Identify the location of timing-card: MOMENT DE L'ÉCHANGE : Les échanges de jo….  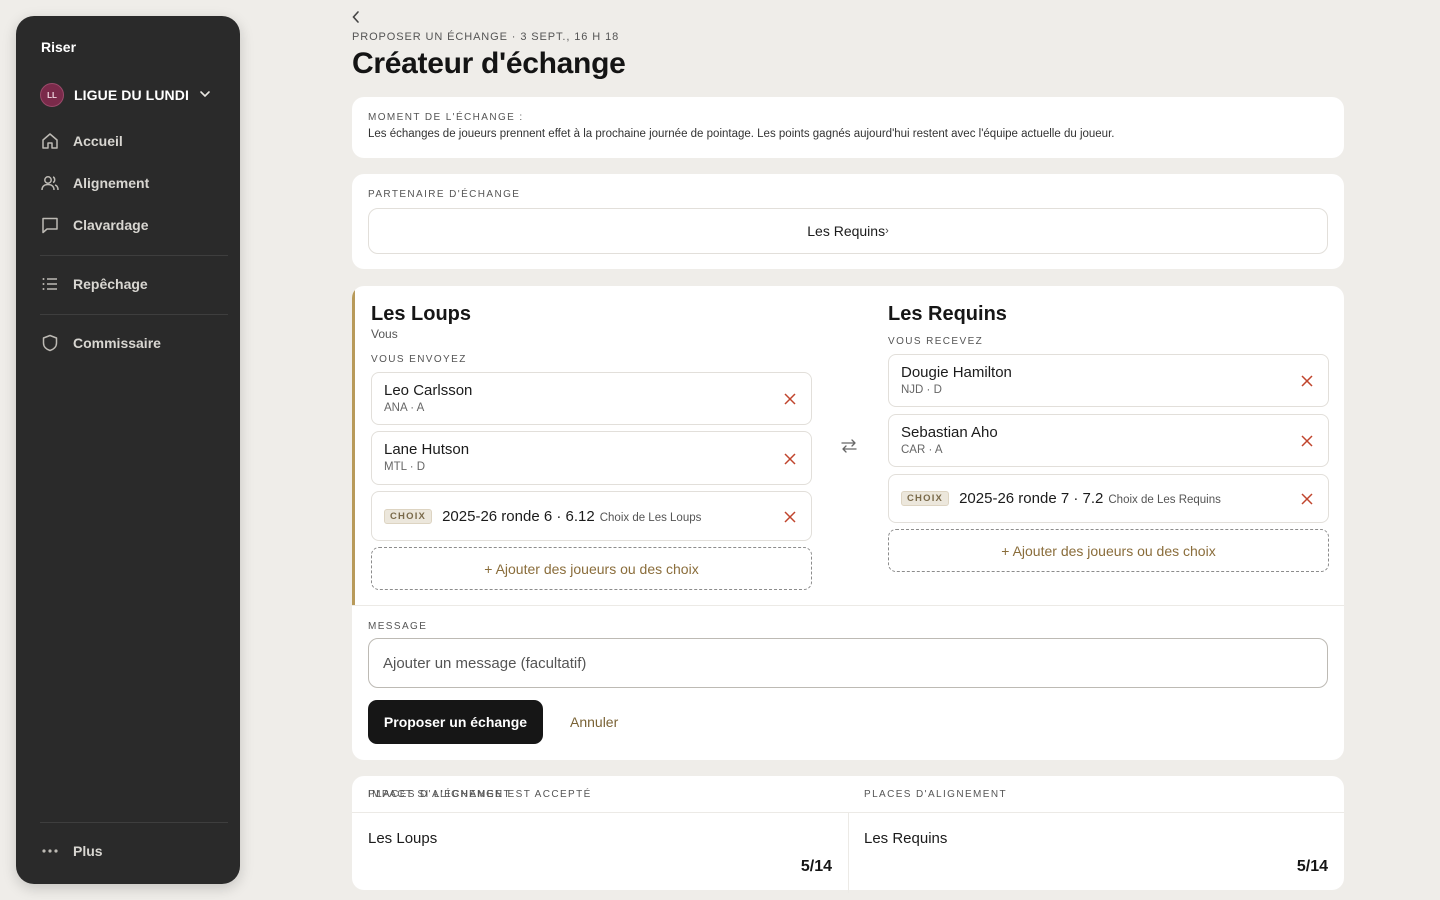
(848, 127).